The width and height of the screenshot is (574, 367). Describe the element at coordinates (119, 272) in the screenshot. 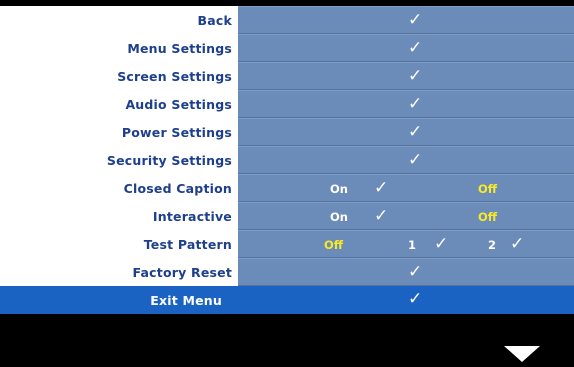

I see `menu-item-label: Factory Reset` at that location.